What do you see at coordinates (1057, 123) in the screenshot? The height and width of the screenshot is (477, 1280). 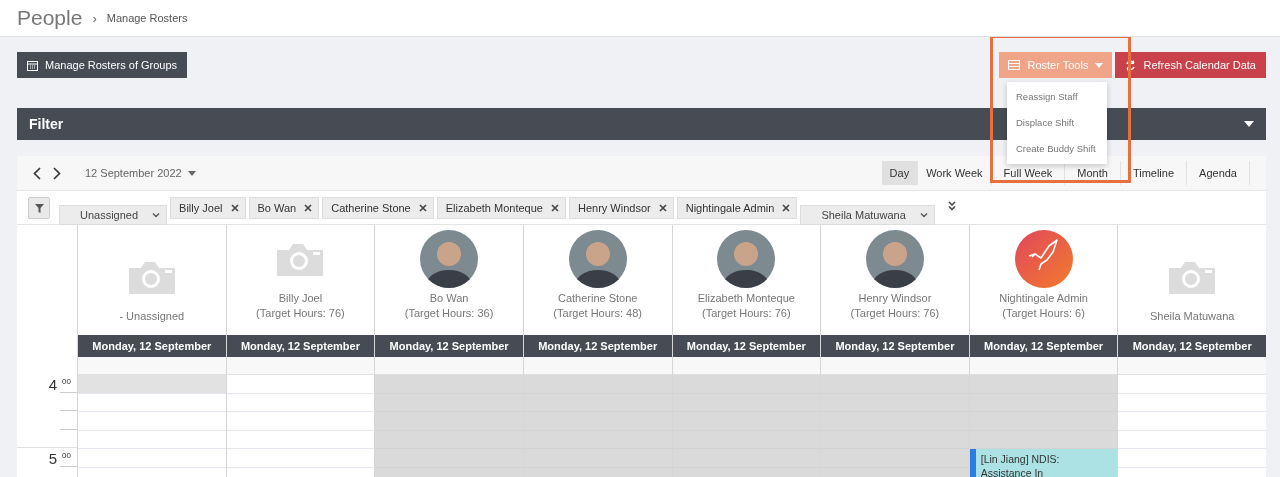 I see `menu-item: Displace Shift` at bounding box center [1057, 123].